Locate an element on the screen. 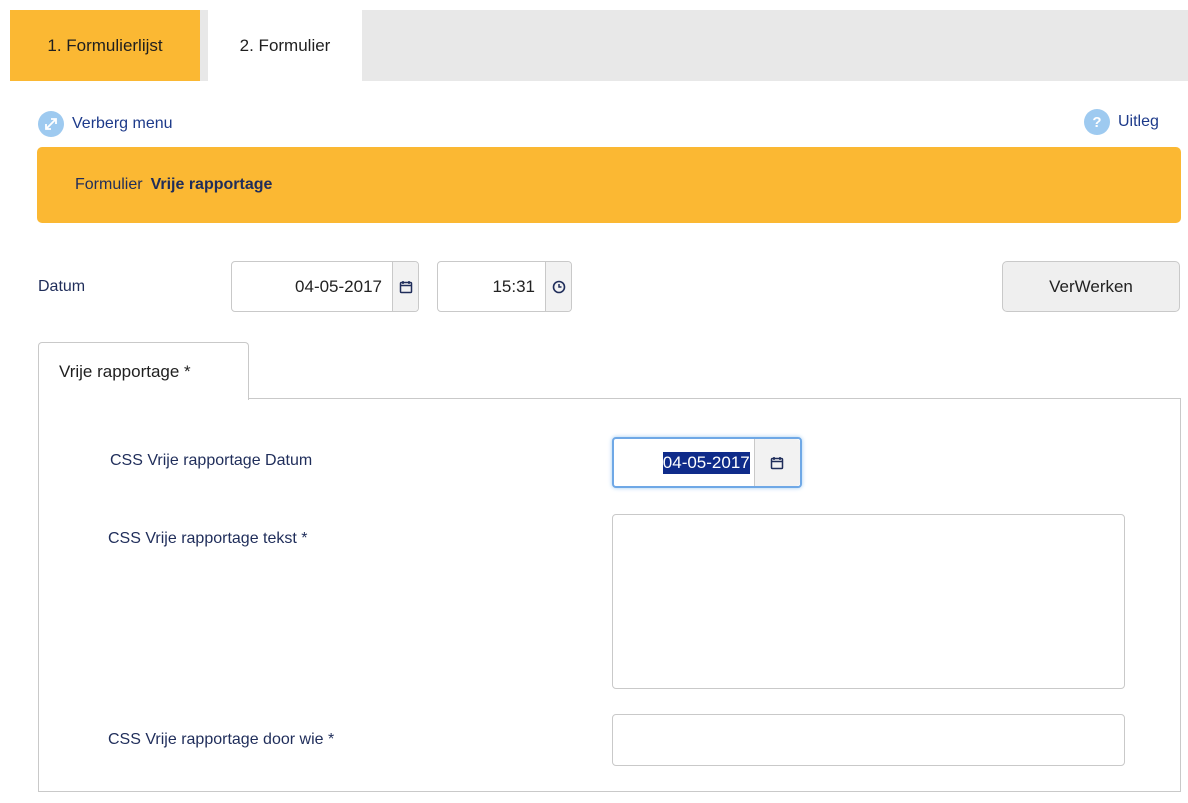 The height and width of the screenshot is (803, 1188). css-who-input is located at coordinates (868, 740).